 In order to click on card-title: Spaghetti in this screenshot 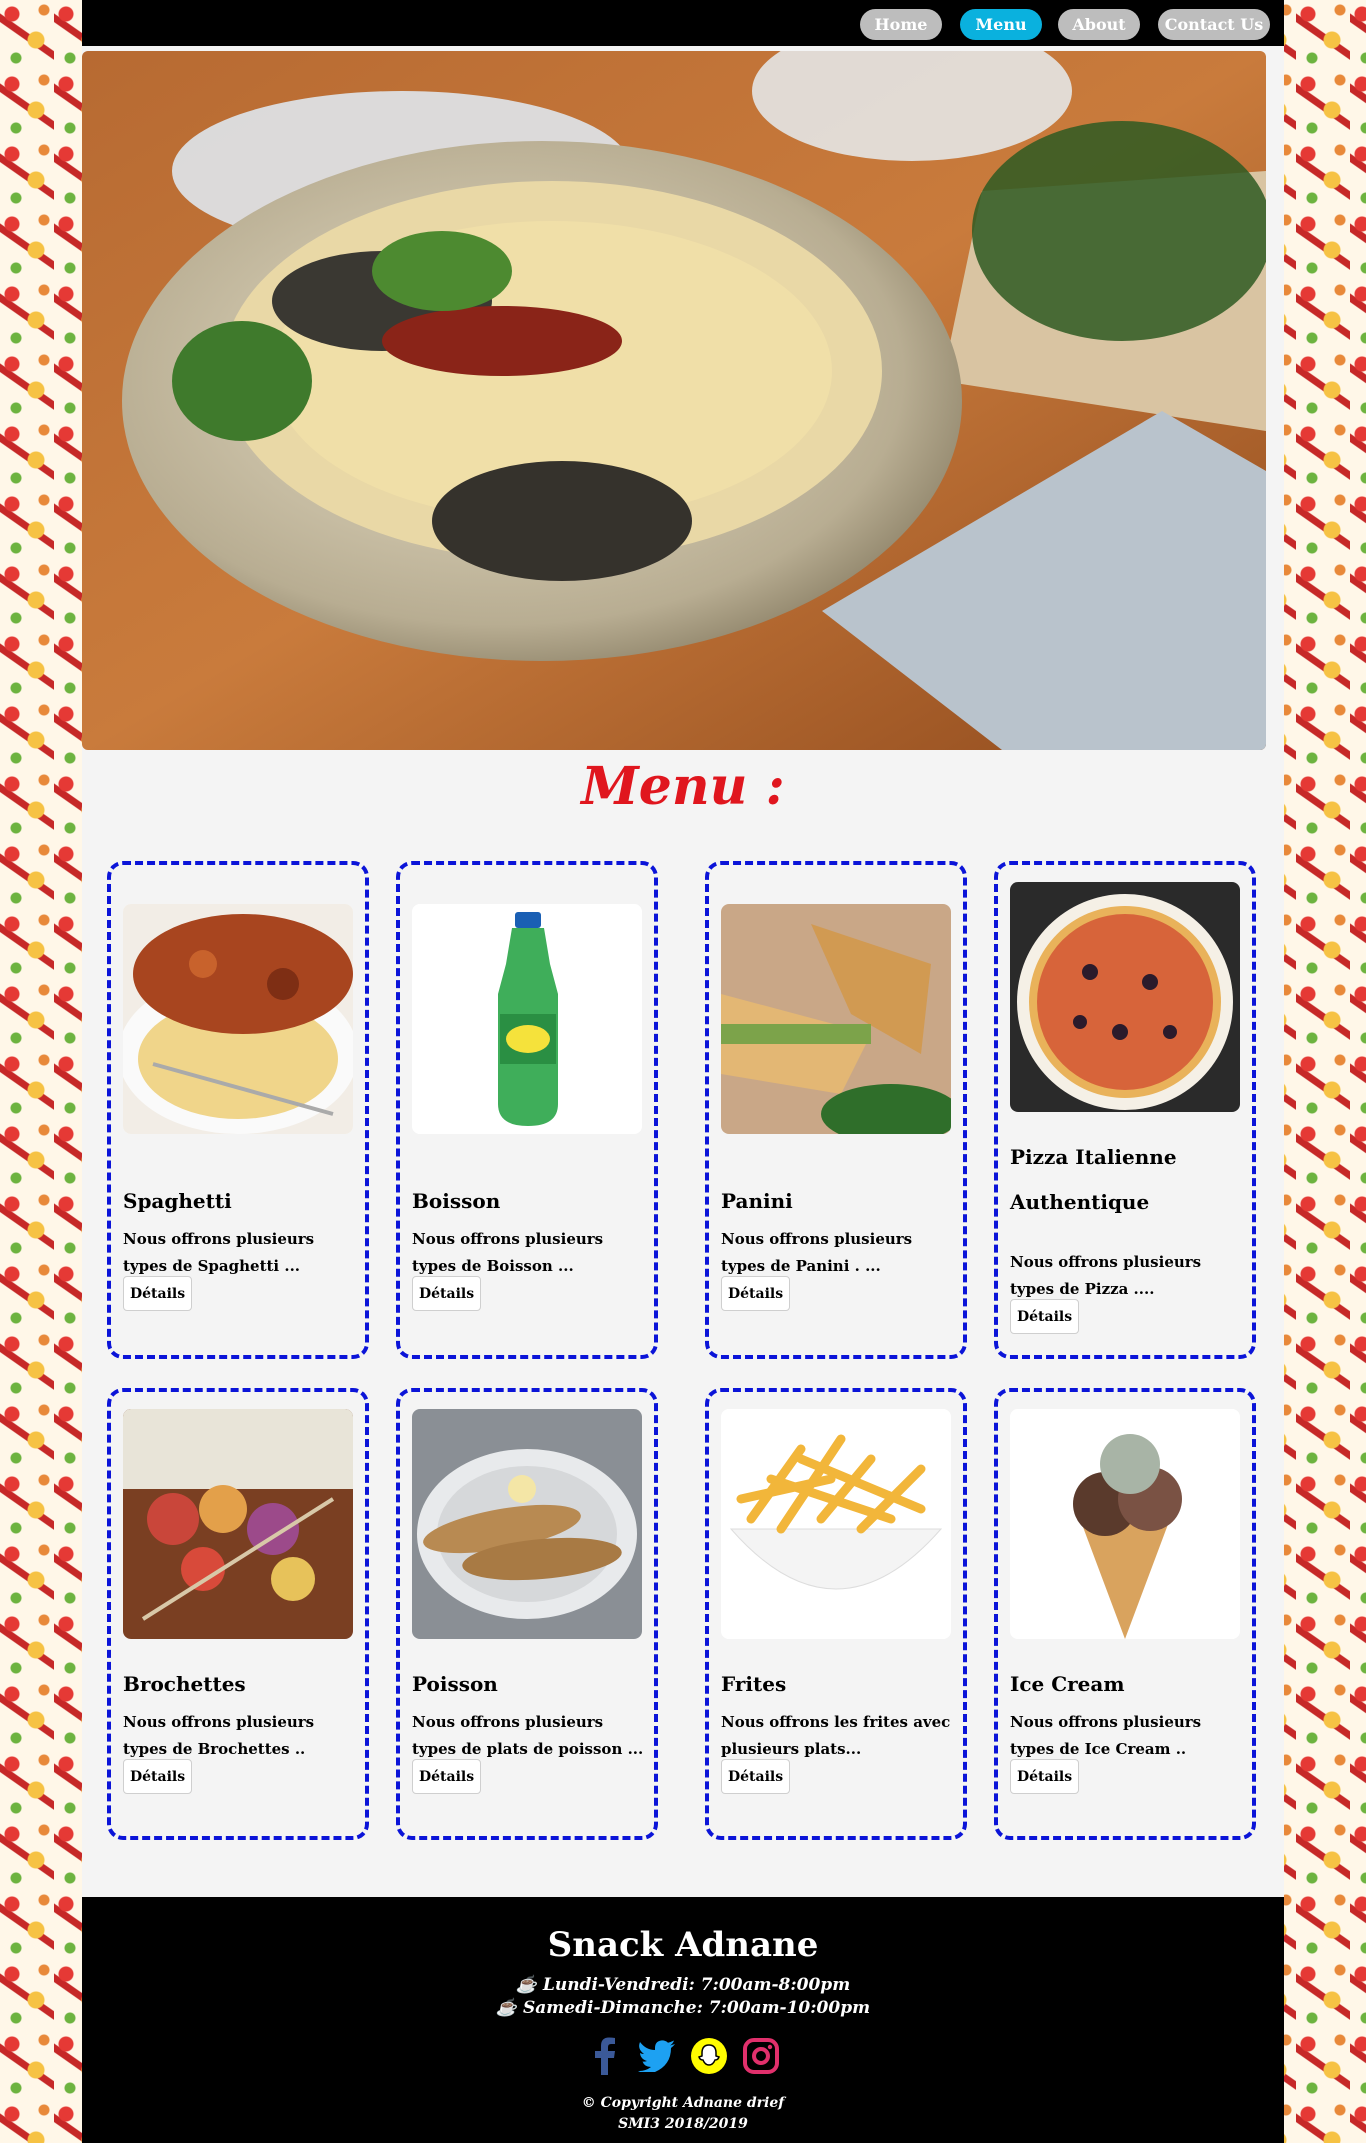, I will do `click(177, 1201)`.